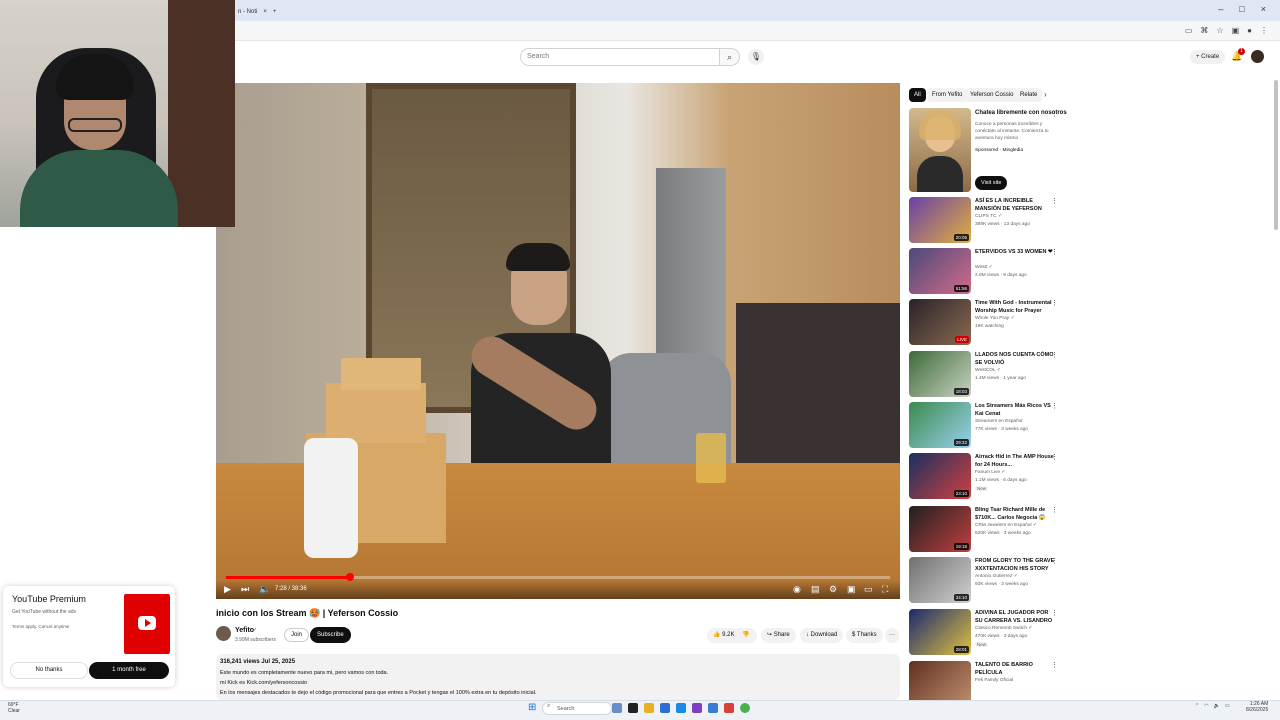 Image resolution: width=1280 pixels, height=720 pixels. What do you see at coordinates (940, 220) in the screenshot?
I see `recommendation-thumbnail: 20:05` at bounding box center [940, 220].